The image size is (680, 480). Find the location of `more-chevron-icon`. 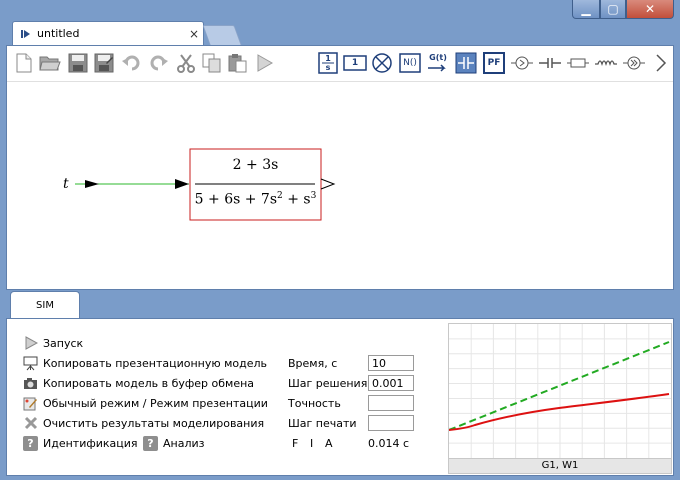

more-chevron-icon is located at coordinates (661, 63).